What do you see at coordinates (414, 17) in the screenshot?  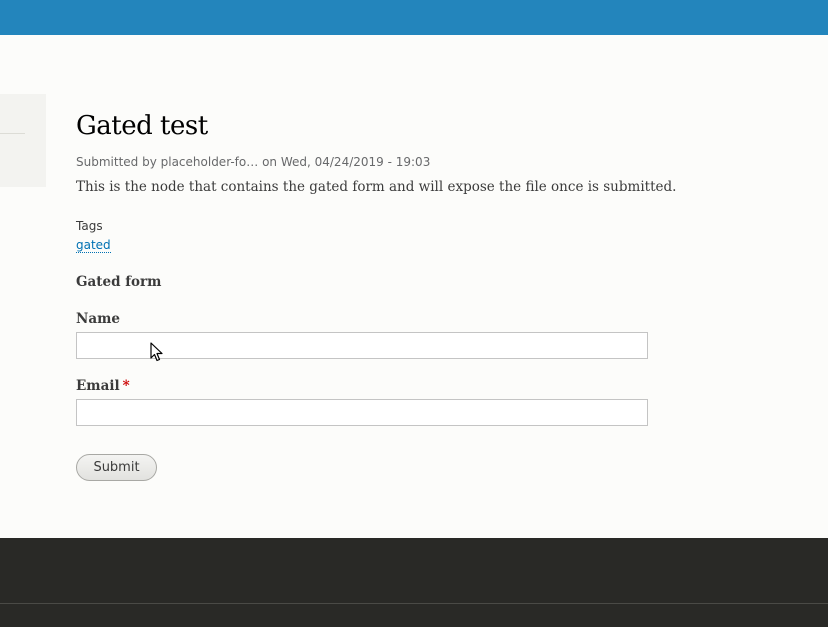 I see `top-bar` at bounding box center [414, 17].